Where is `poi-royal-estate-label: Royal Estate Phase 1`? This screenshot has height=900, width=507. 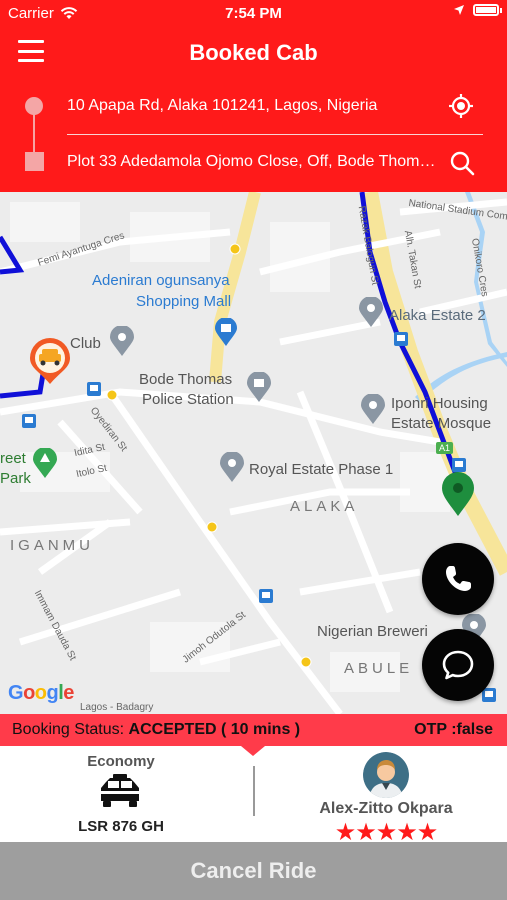
poi-royal-estate-label: Royal Estate Phase 1 is located at coordinates (321, 469).